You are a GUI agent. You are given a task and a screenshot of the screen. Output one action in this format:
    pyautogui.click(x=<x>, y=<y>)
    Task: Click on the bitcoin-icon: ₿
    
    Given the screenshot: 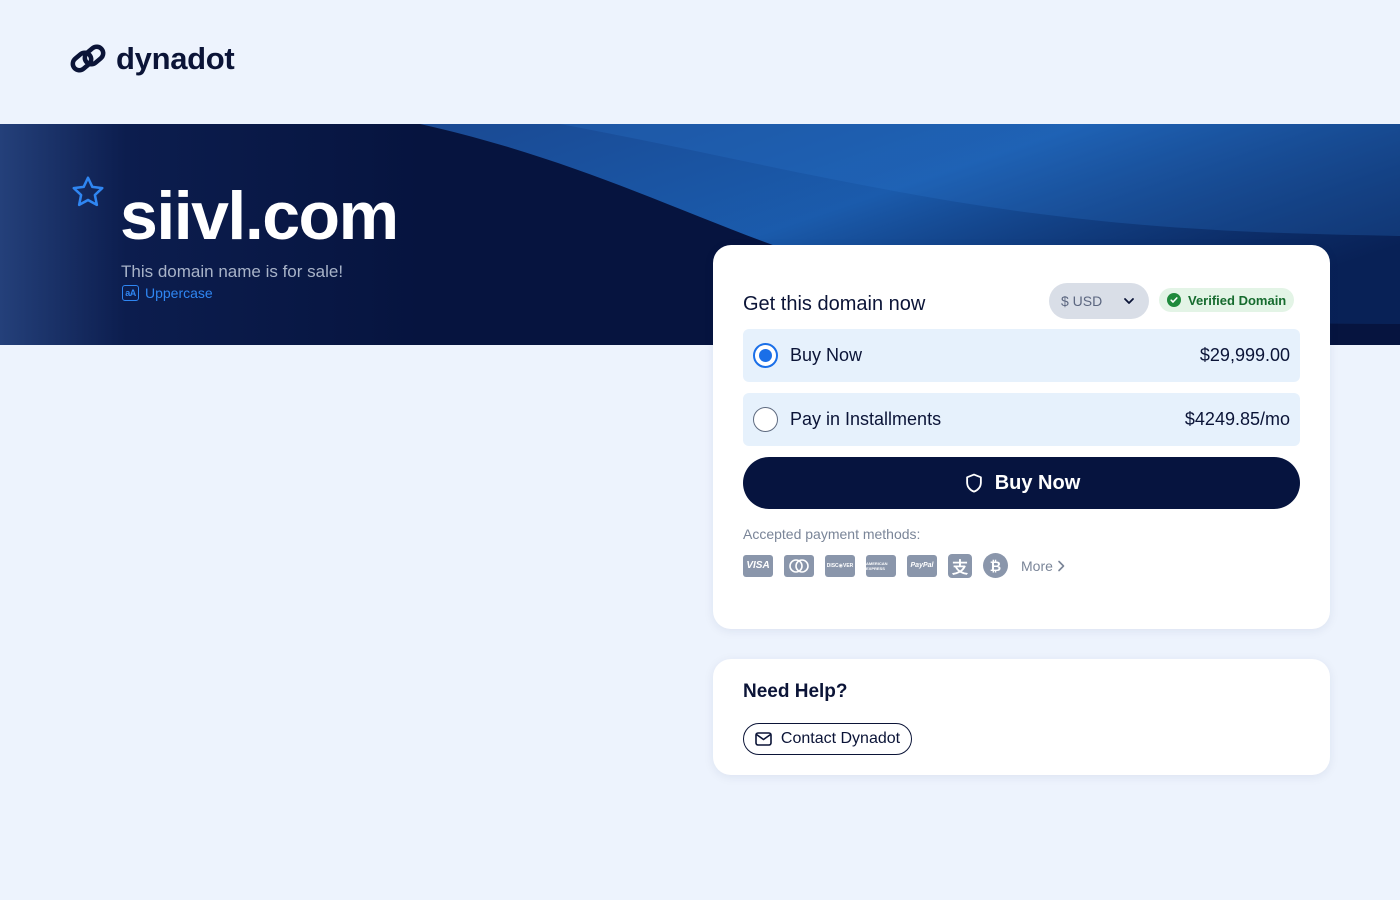 What is the action you would take?
    pyautogui.click(x=995, y=565)
    